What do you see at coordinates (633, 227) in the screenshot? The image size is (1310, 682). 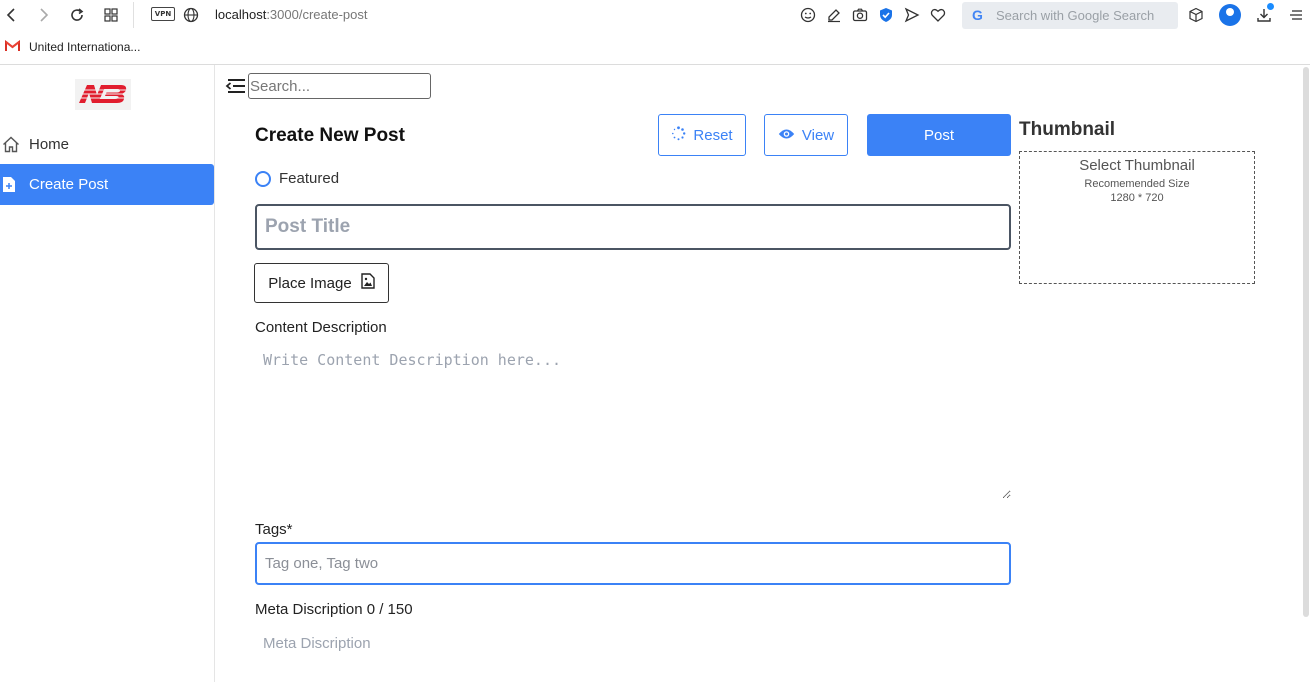 I see `post-title-input` at bounding box center [633, 227].